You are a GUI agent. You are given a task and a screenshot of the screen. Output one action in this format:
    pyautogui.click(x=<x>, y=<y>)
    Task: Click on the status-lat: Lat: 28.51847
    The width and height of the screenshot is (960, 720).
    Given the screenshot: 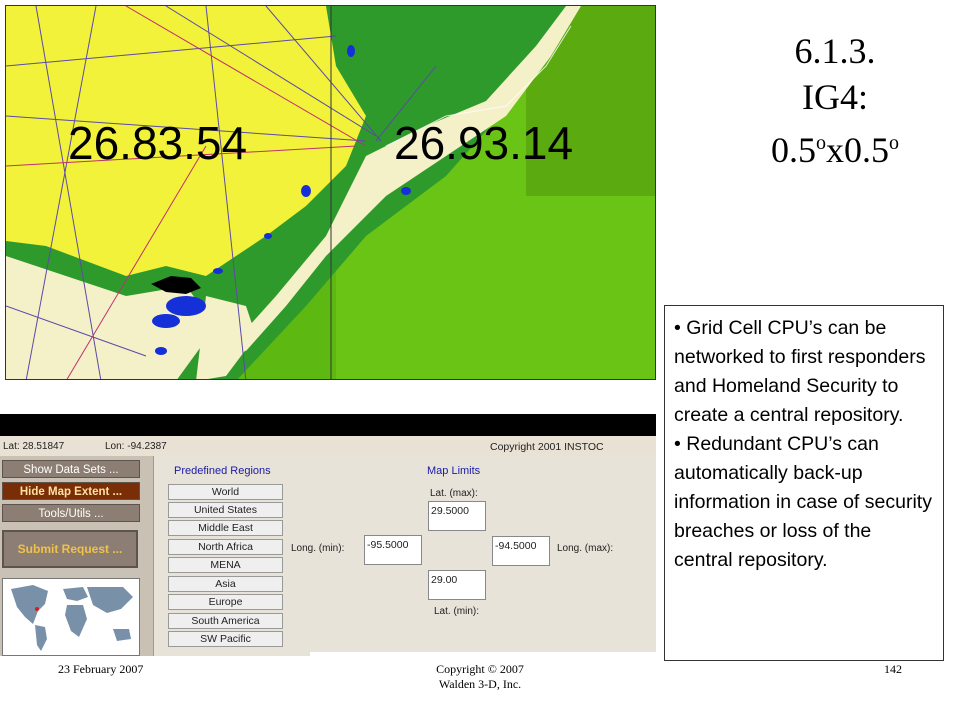 What is the action you would take?
    pyautogui.click(x=34, y=446)
    